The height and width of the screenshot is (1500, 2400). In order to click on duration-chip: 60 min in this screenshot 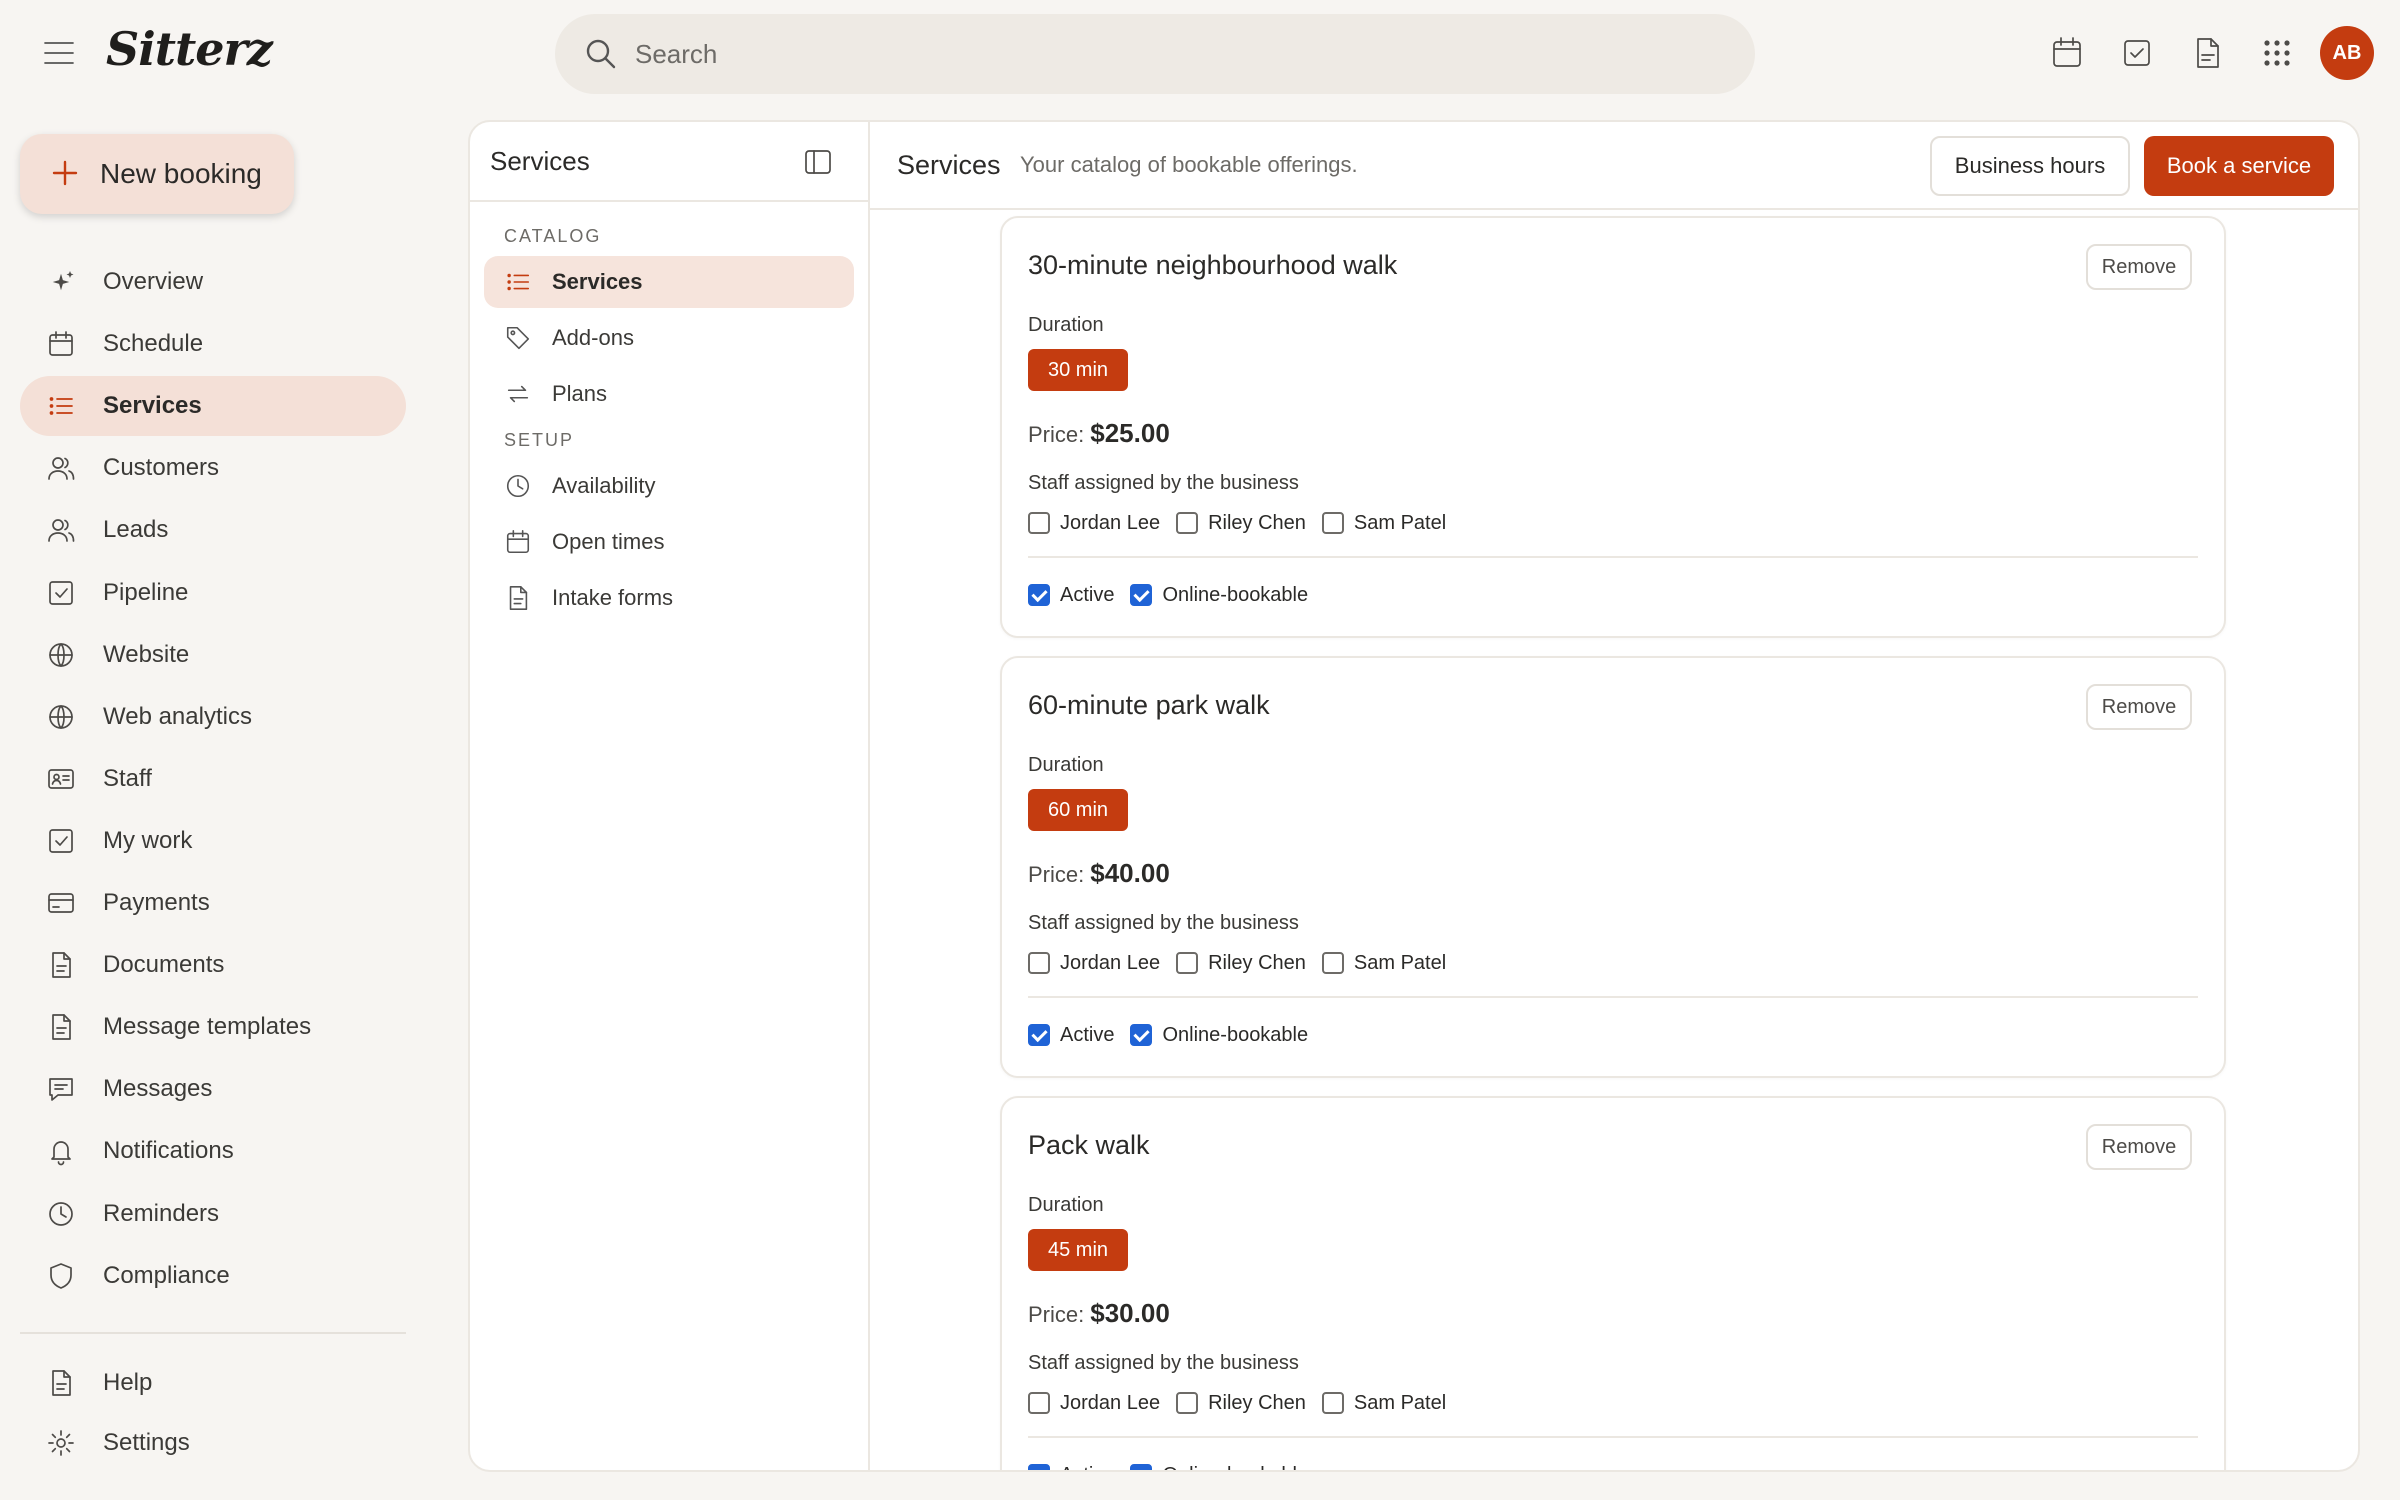, I will do `click(1078, 810)`.